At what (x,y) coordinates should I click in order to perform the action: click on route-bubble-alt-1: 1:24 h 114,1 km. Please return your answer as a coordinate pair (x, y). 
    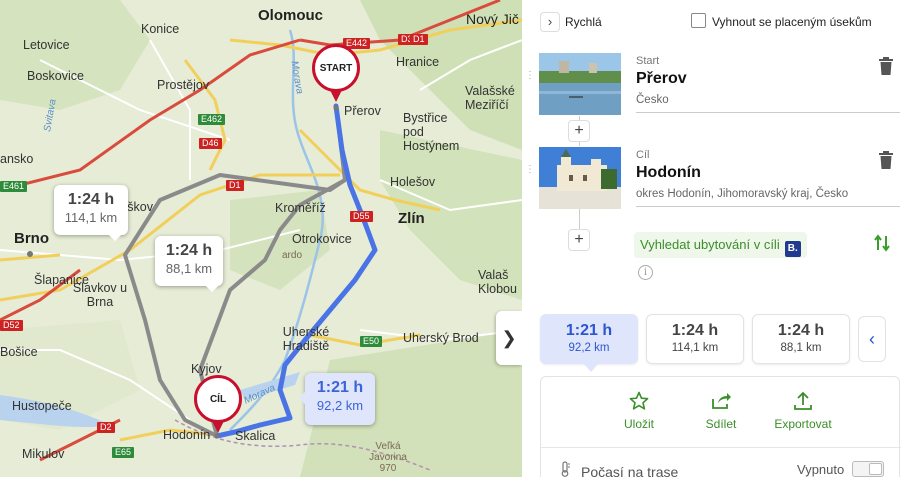
    Looking at the image, I should click on (91, 213).